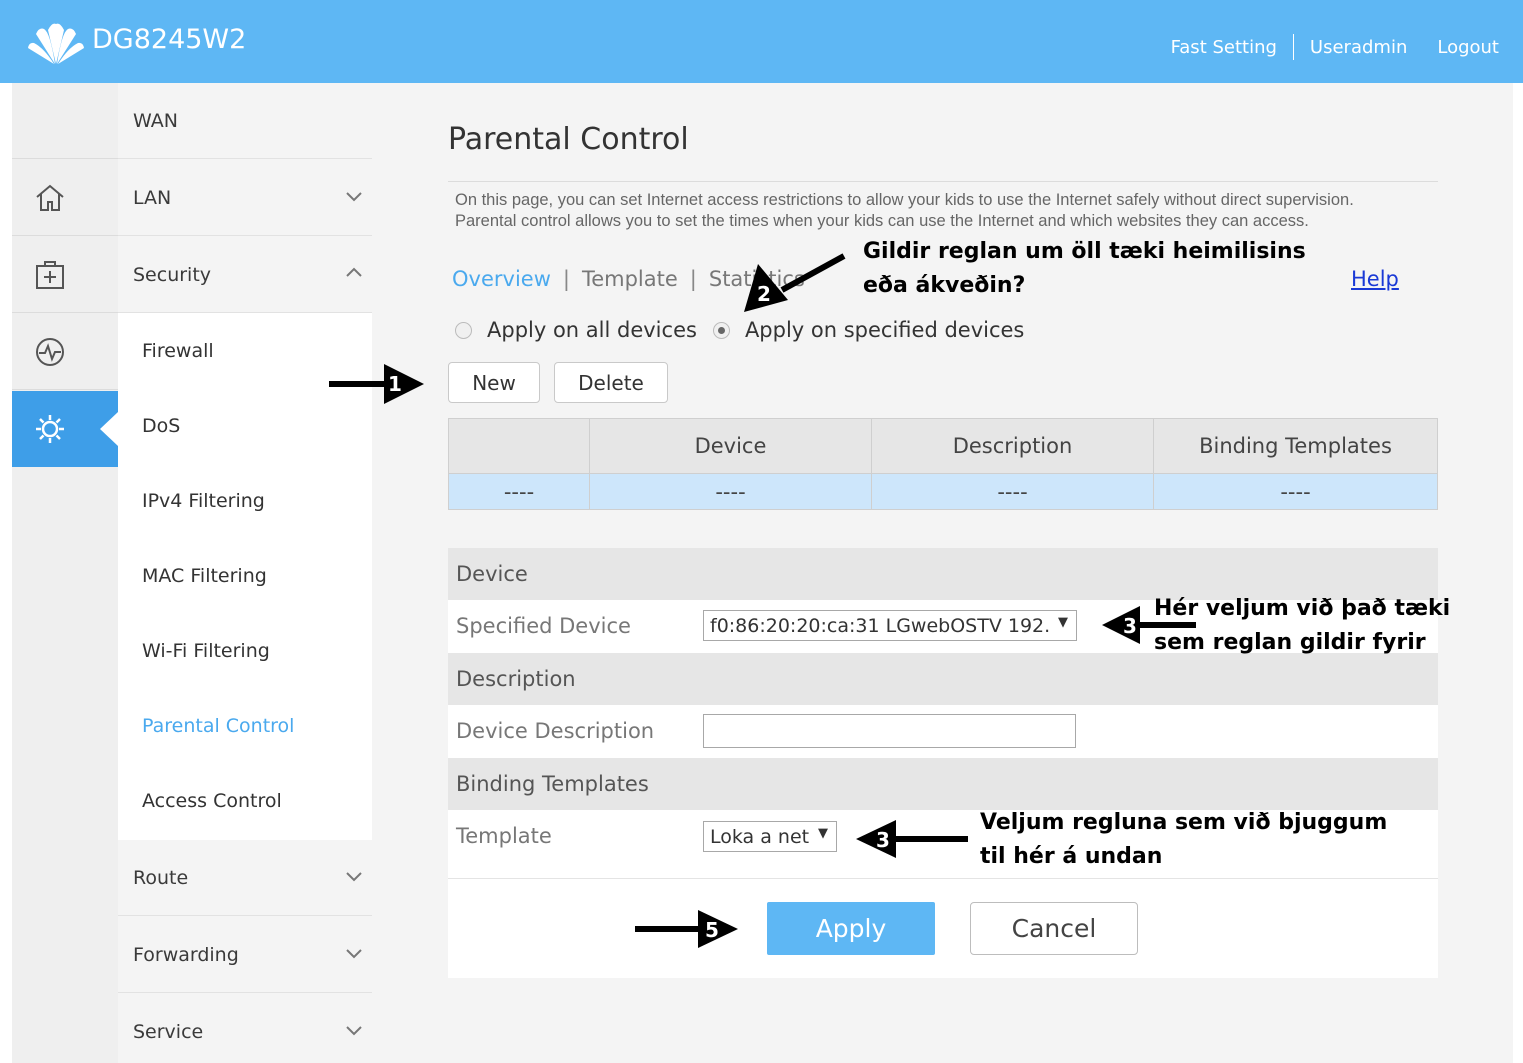  What do you see at coordinates (245, 955) in the screenshot?
I see `menu-forwarding: Forwarding` at bounding box center [245, 955].